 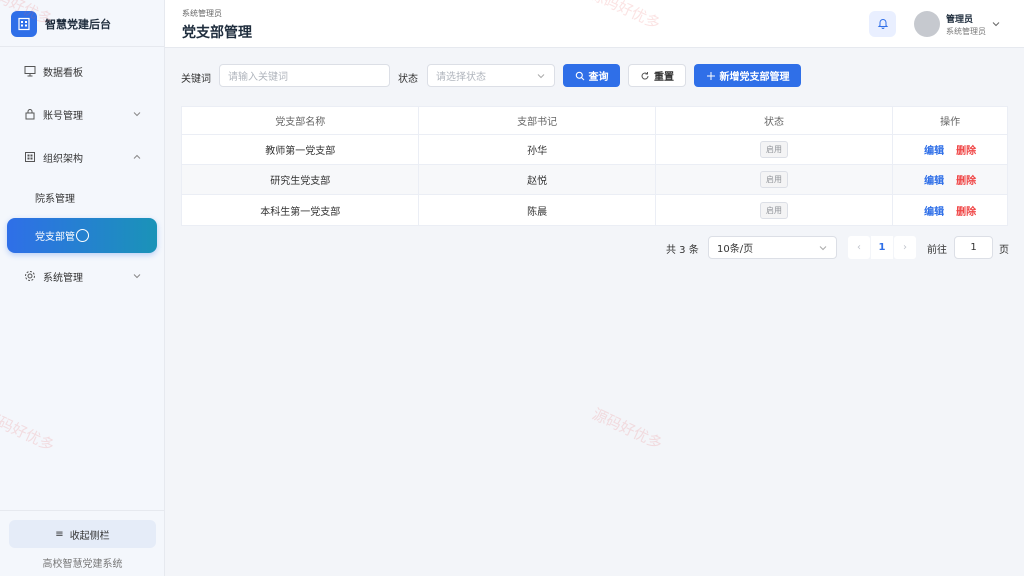 What do you see at coordinates (754, 77) in the screenshot?
I see `add-button-label: 新增党支部管理` at bounding box center [754, 77].